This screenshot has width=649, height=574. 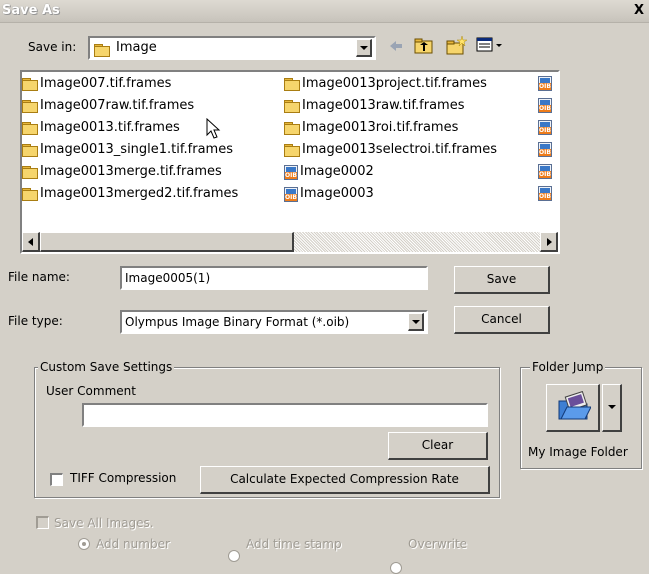 I want to click on file-item-label: Image0013_single1.tif.frames, so click(x=136, y=149).